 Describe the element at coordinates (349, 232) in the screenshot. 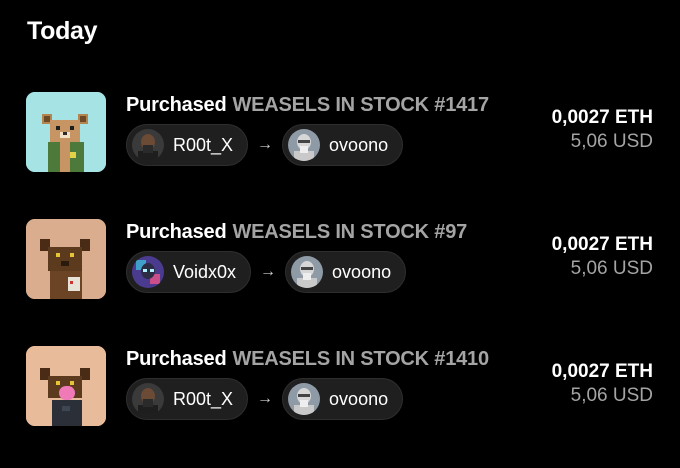

I see `item-name-link: WEASELS IN STOCK #97` at that location.